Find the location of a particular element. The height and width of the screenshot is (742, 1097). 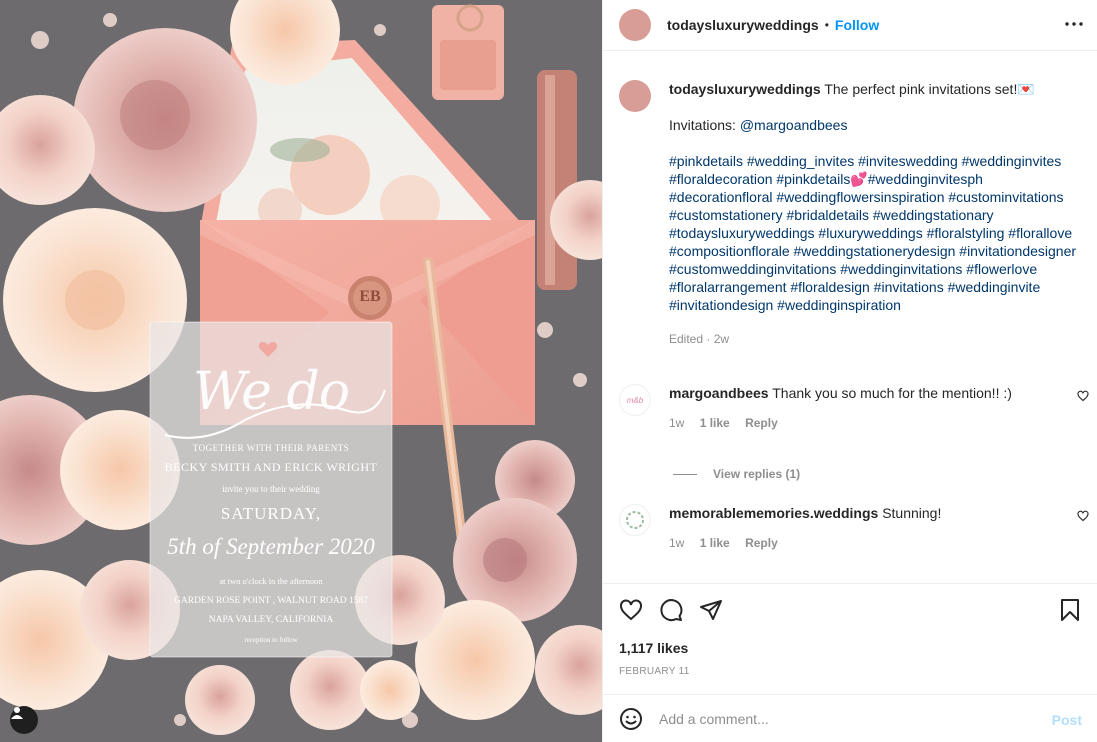

card-line-3: invite you to their wedding is located at coordinates (271, 489).